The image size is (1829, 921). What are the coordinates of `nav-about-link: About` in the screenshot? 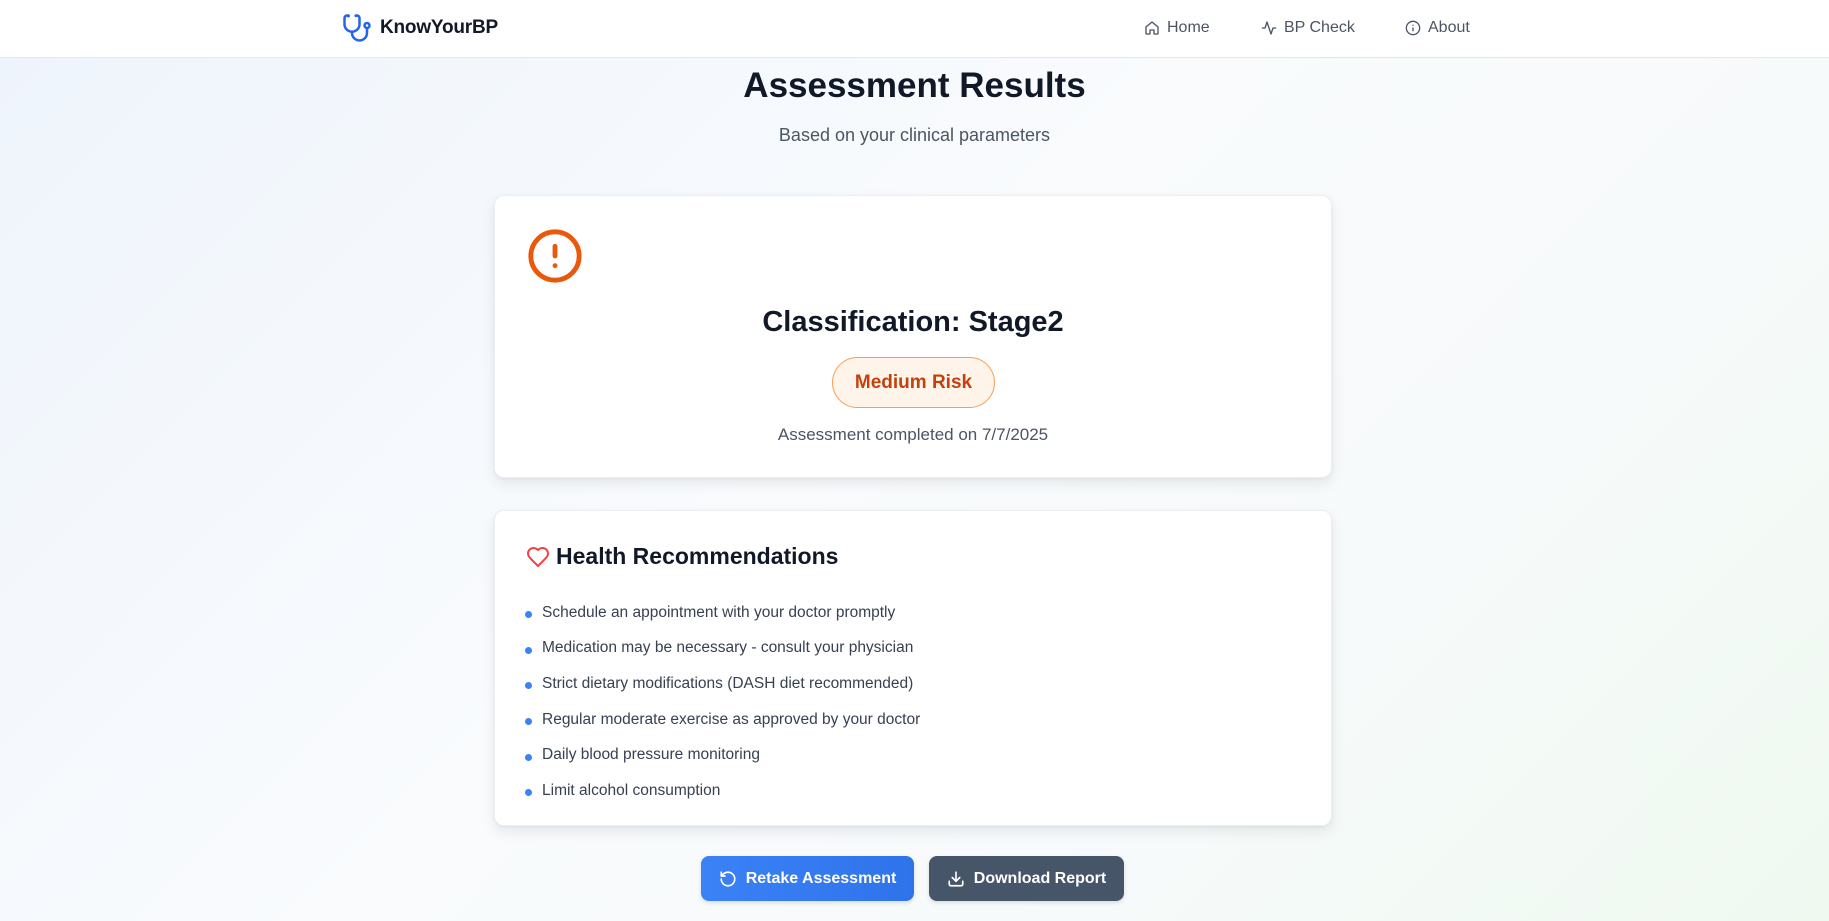 It's located at (1445, 28).